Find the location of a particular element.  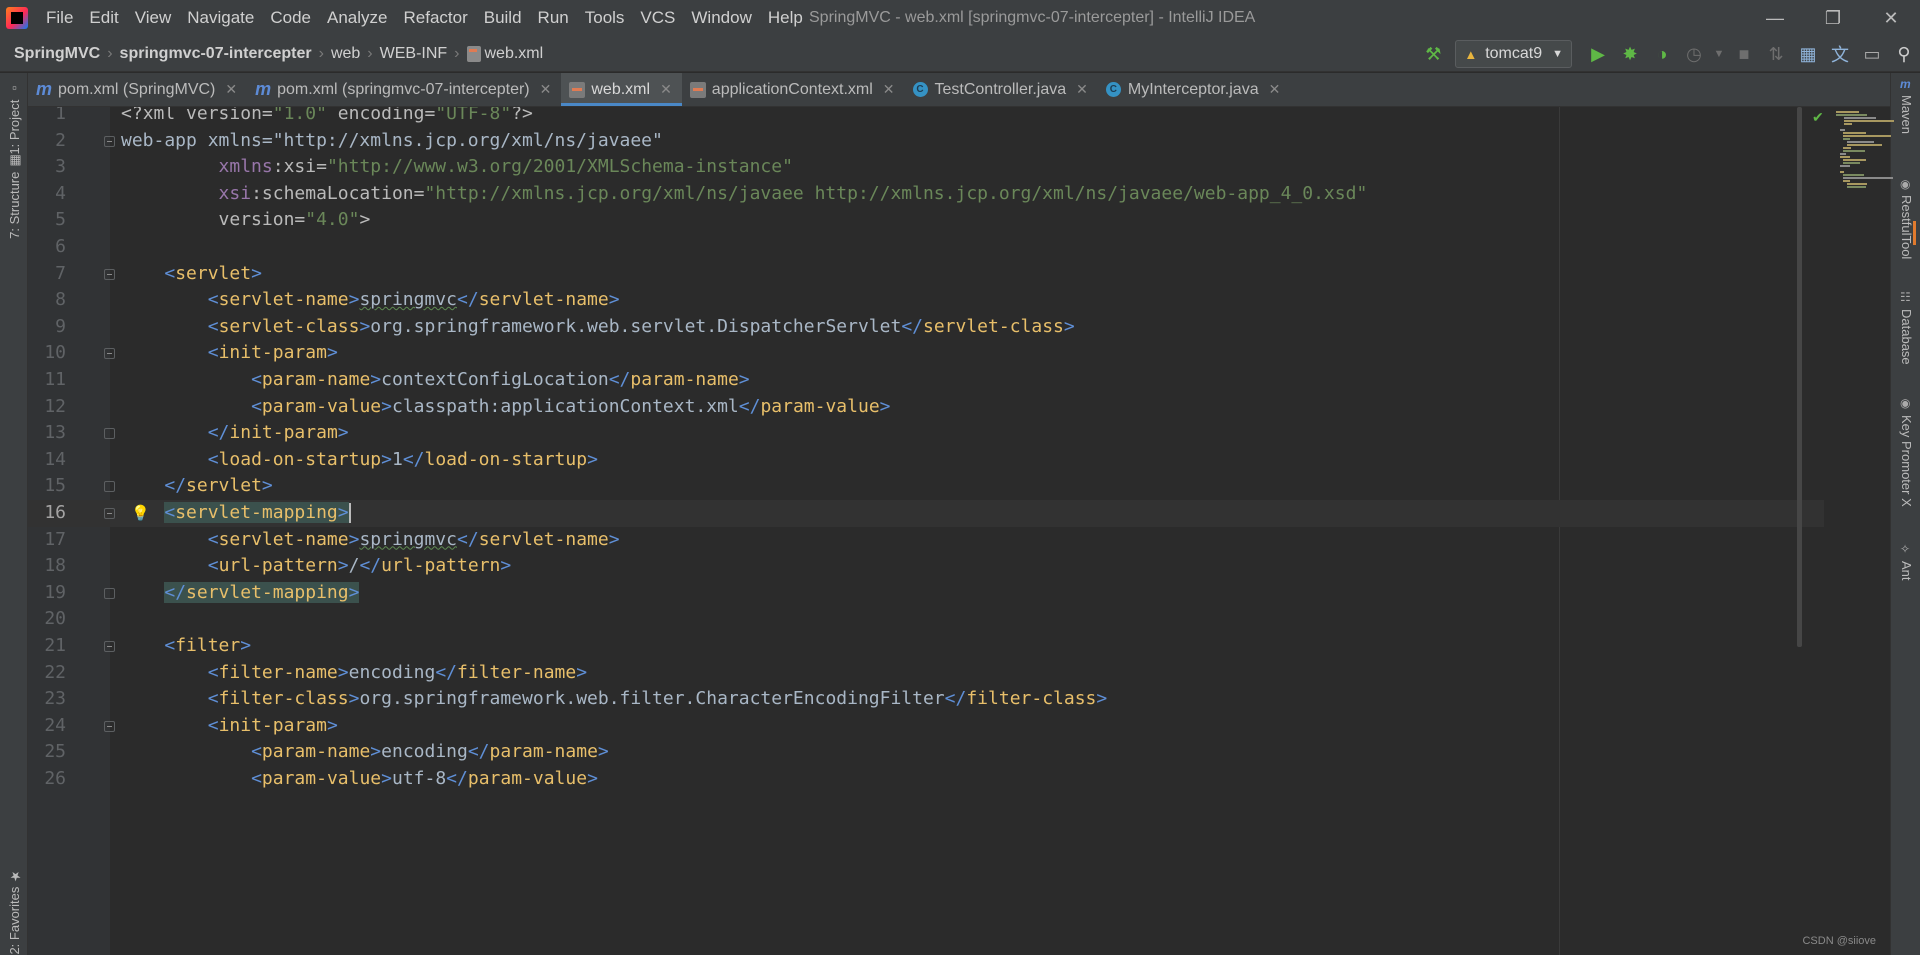

code-line: 1 <?xml version="1.0" encoding="UTF-8"?> is located at coordinates (926, 117).